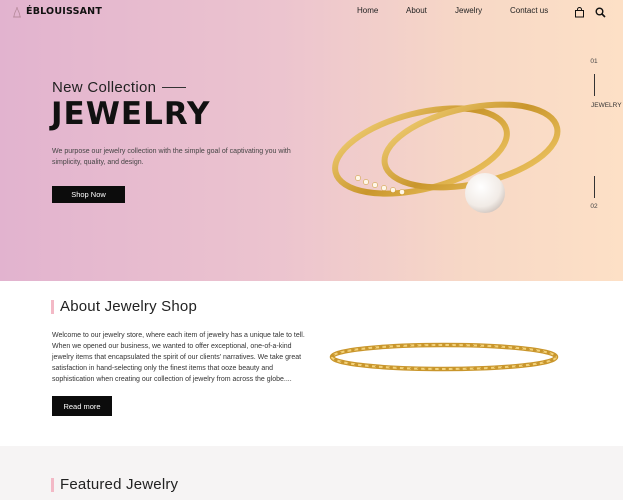  Describe the element at coordinates (88, 194) in the screenshot. I see `shop-now-button: Shop Now` at that location.